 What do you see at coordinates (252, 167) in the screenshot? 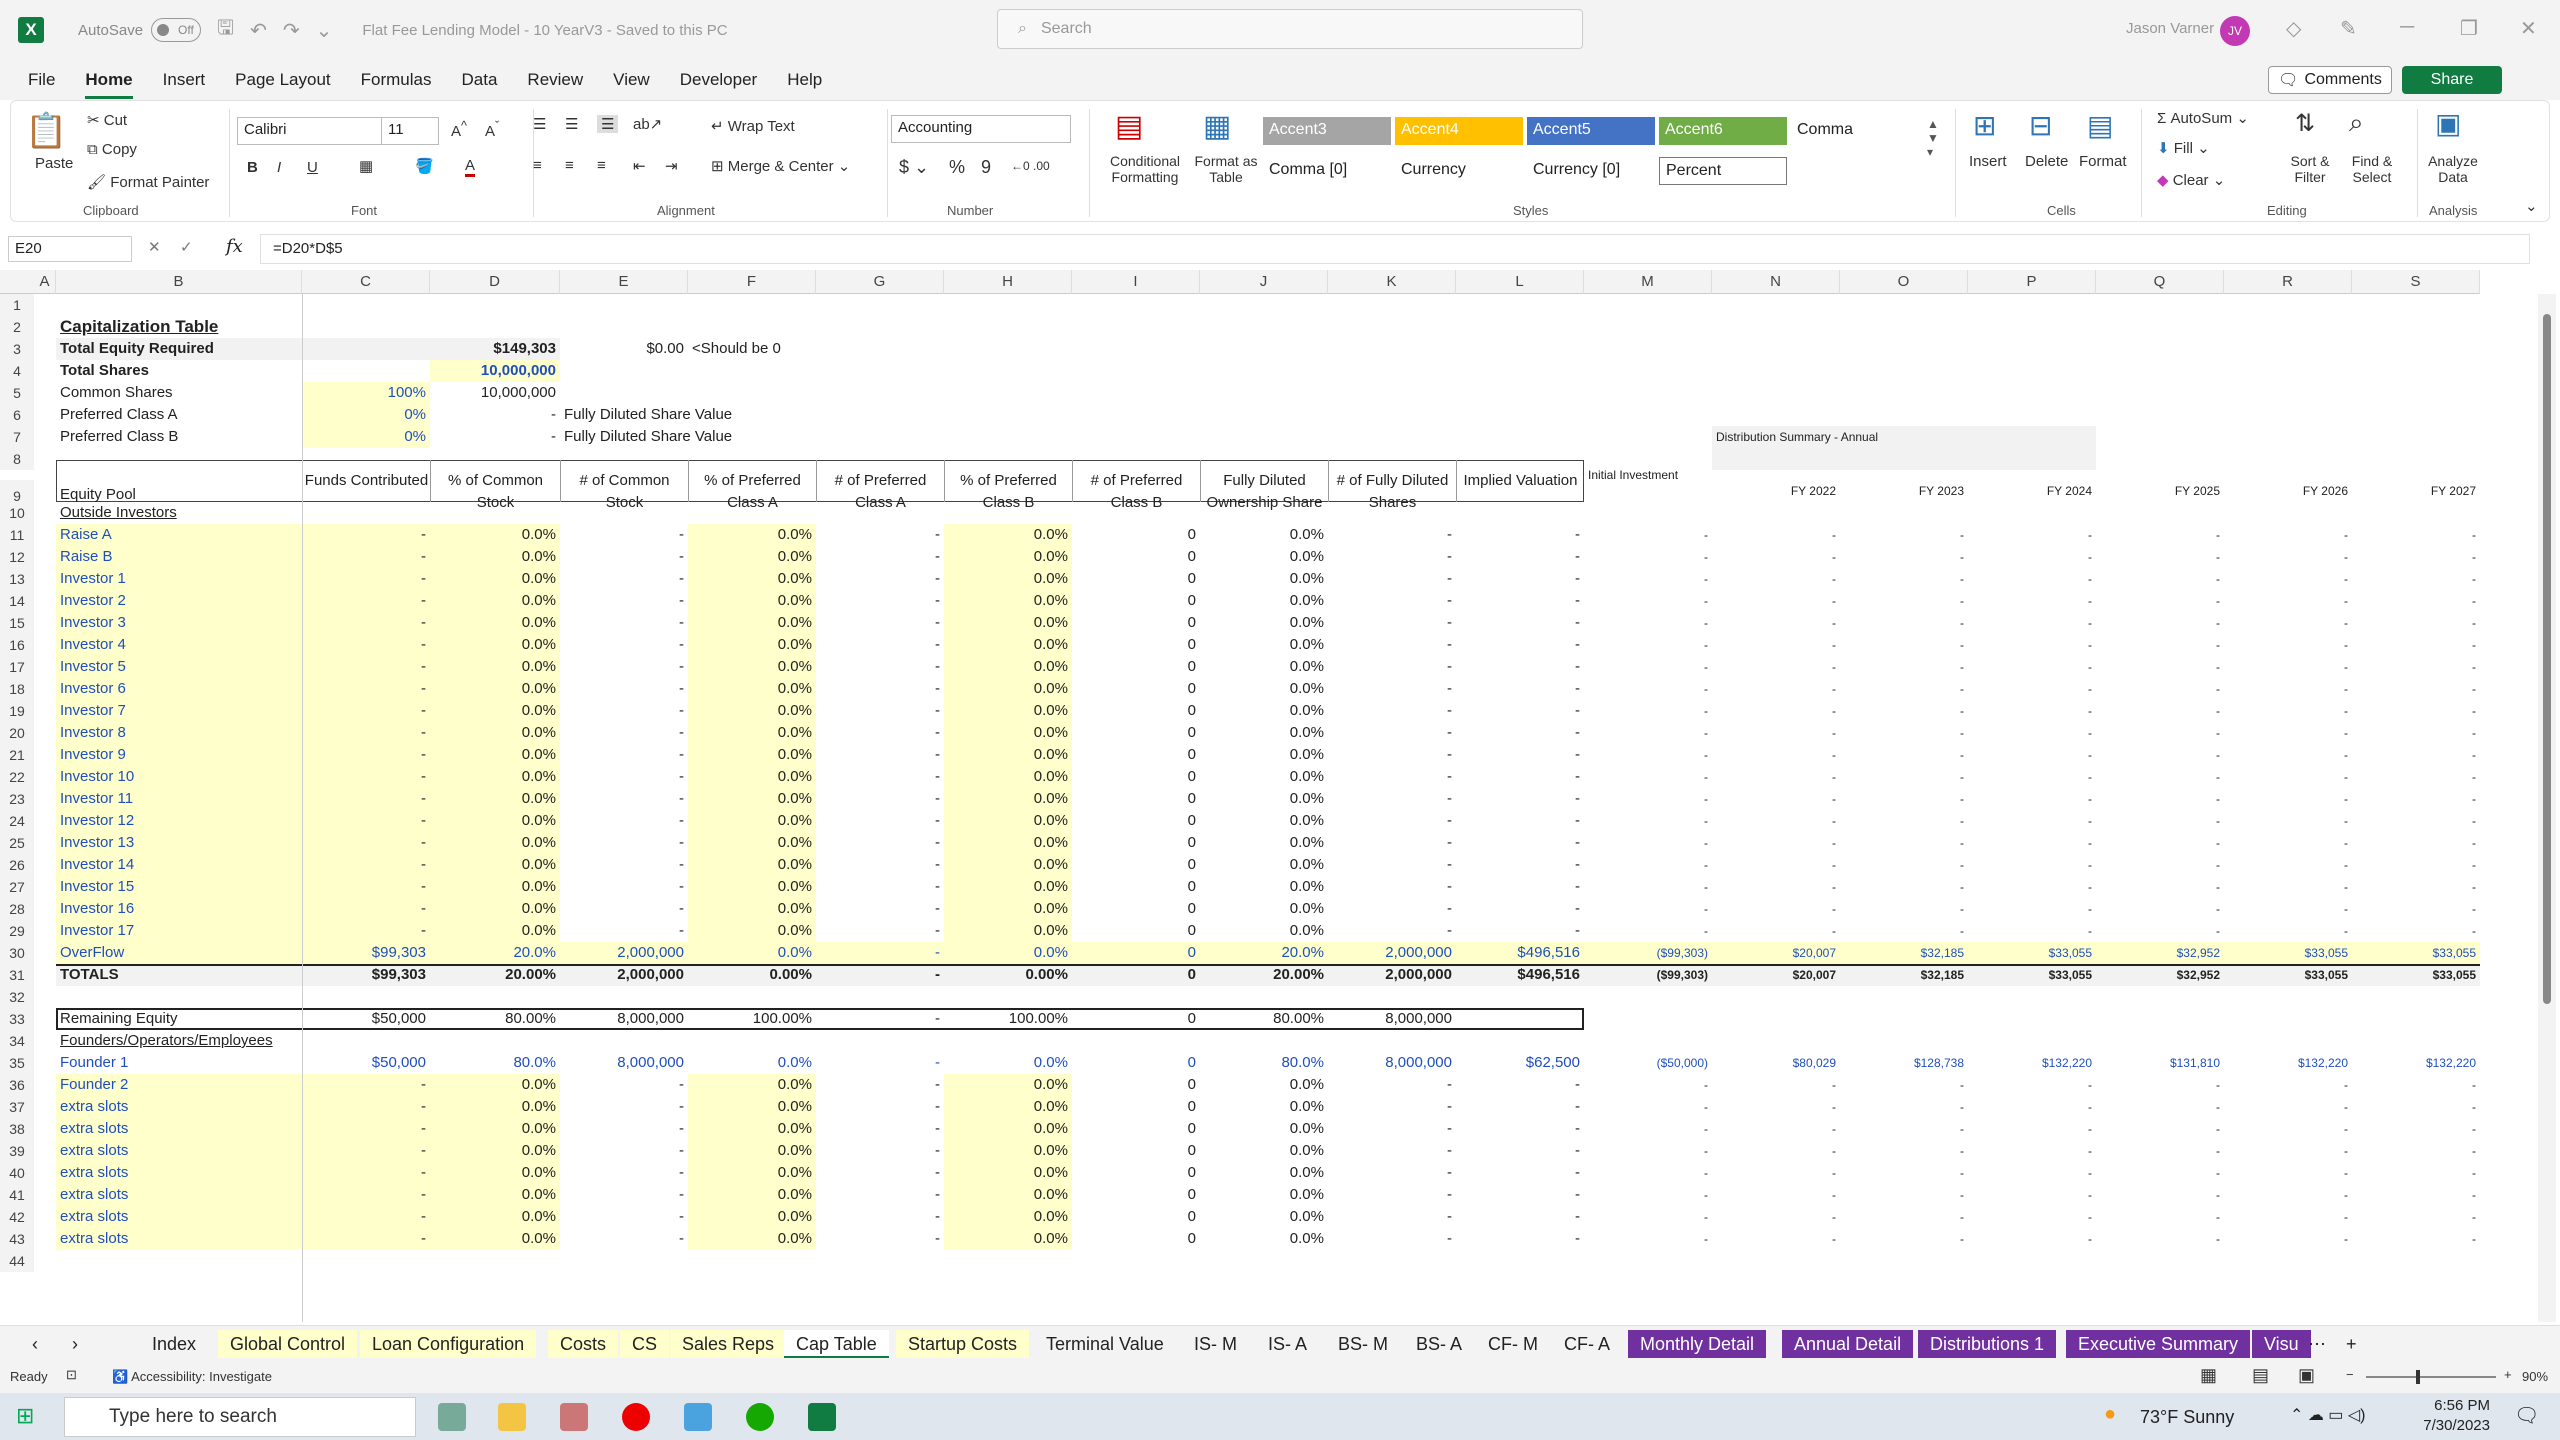
I see `bold-button: B` at bounding box center [252, 167].